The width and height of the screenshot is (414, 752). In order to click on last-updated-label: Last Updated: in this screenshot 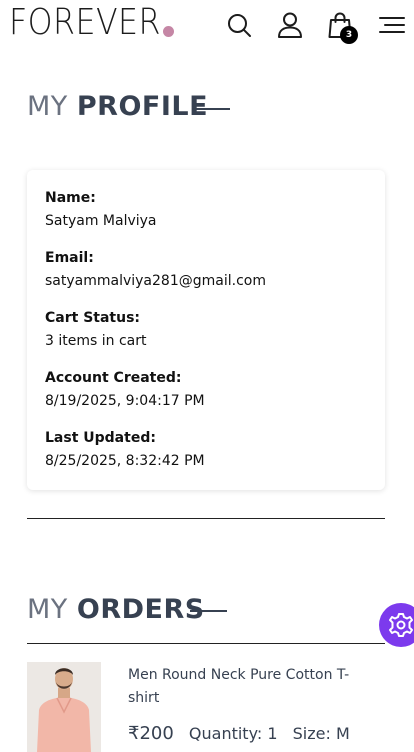, I will do `click(100, 438)`.